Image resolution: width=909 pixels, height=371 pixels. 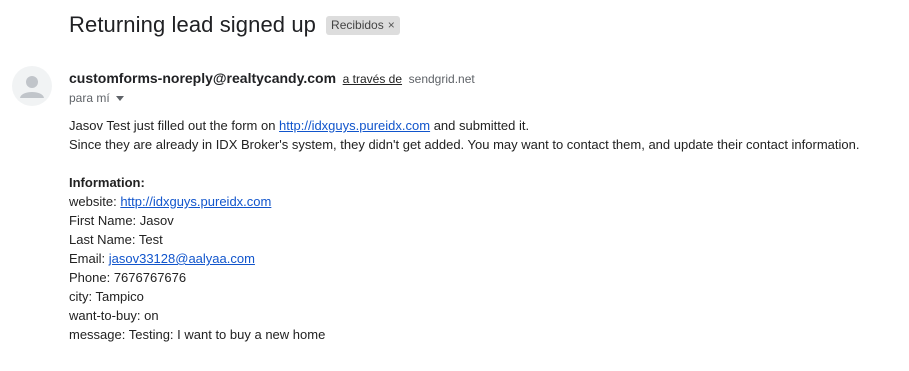 What do you see at coordinates (354, 125) in the screenshot?
I see `form-site-link: http://idxguys.pureidx.com` at bounding box center [354, 125].